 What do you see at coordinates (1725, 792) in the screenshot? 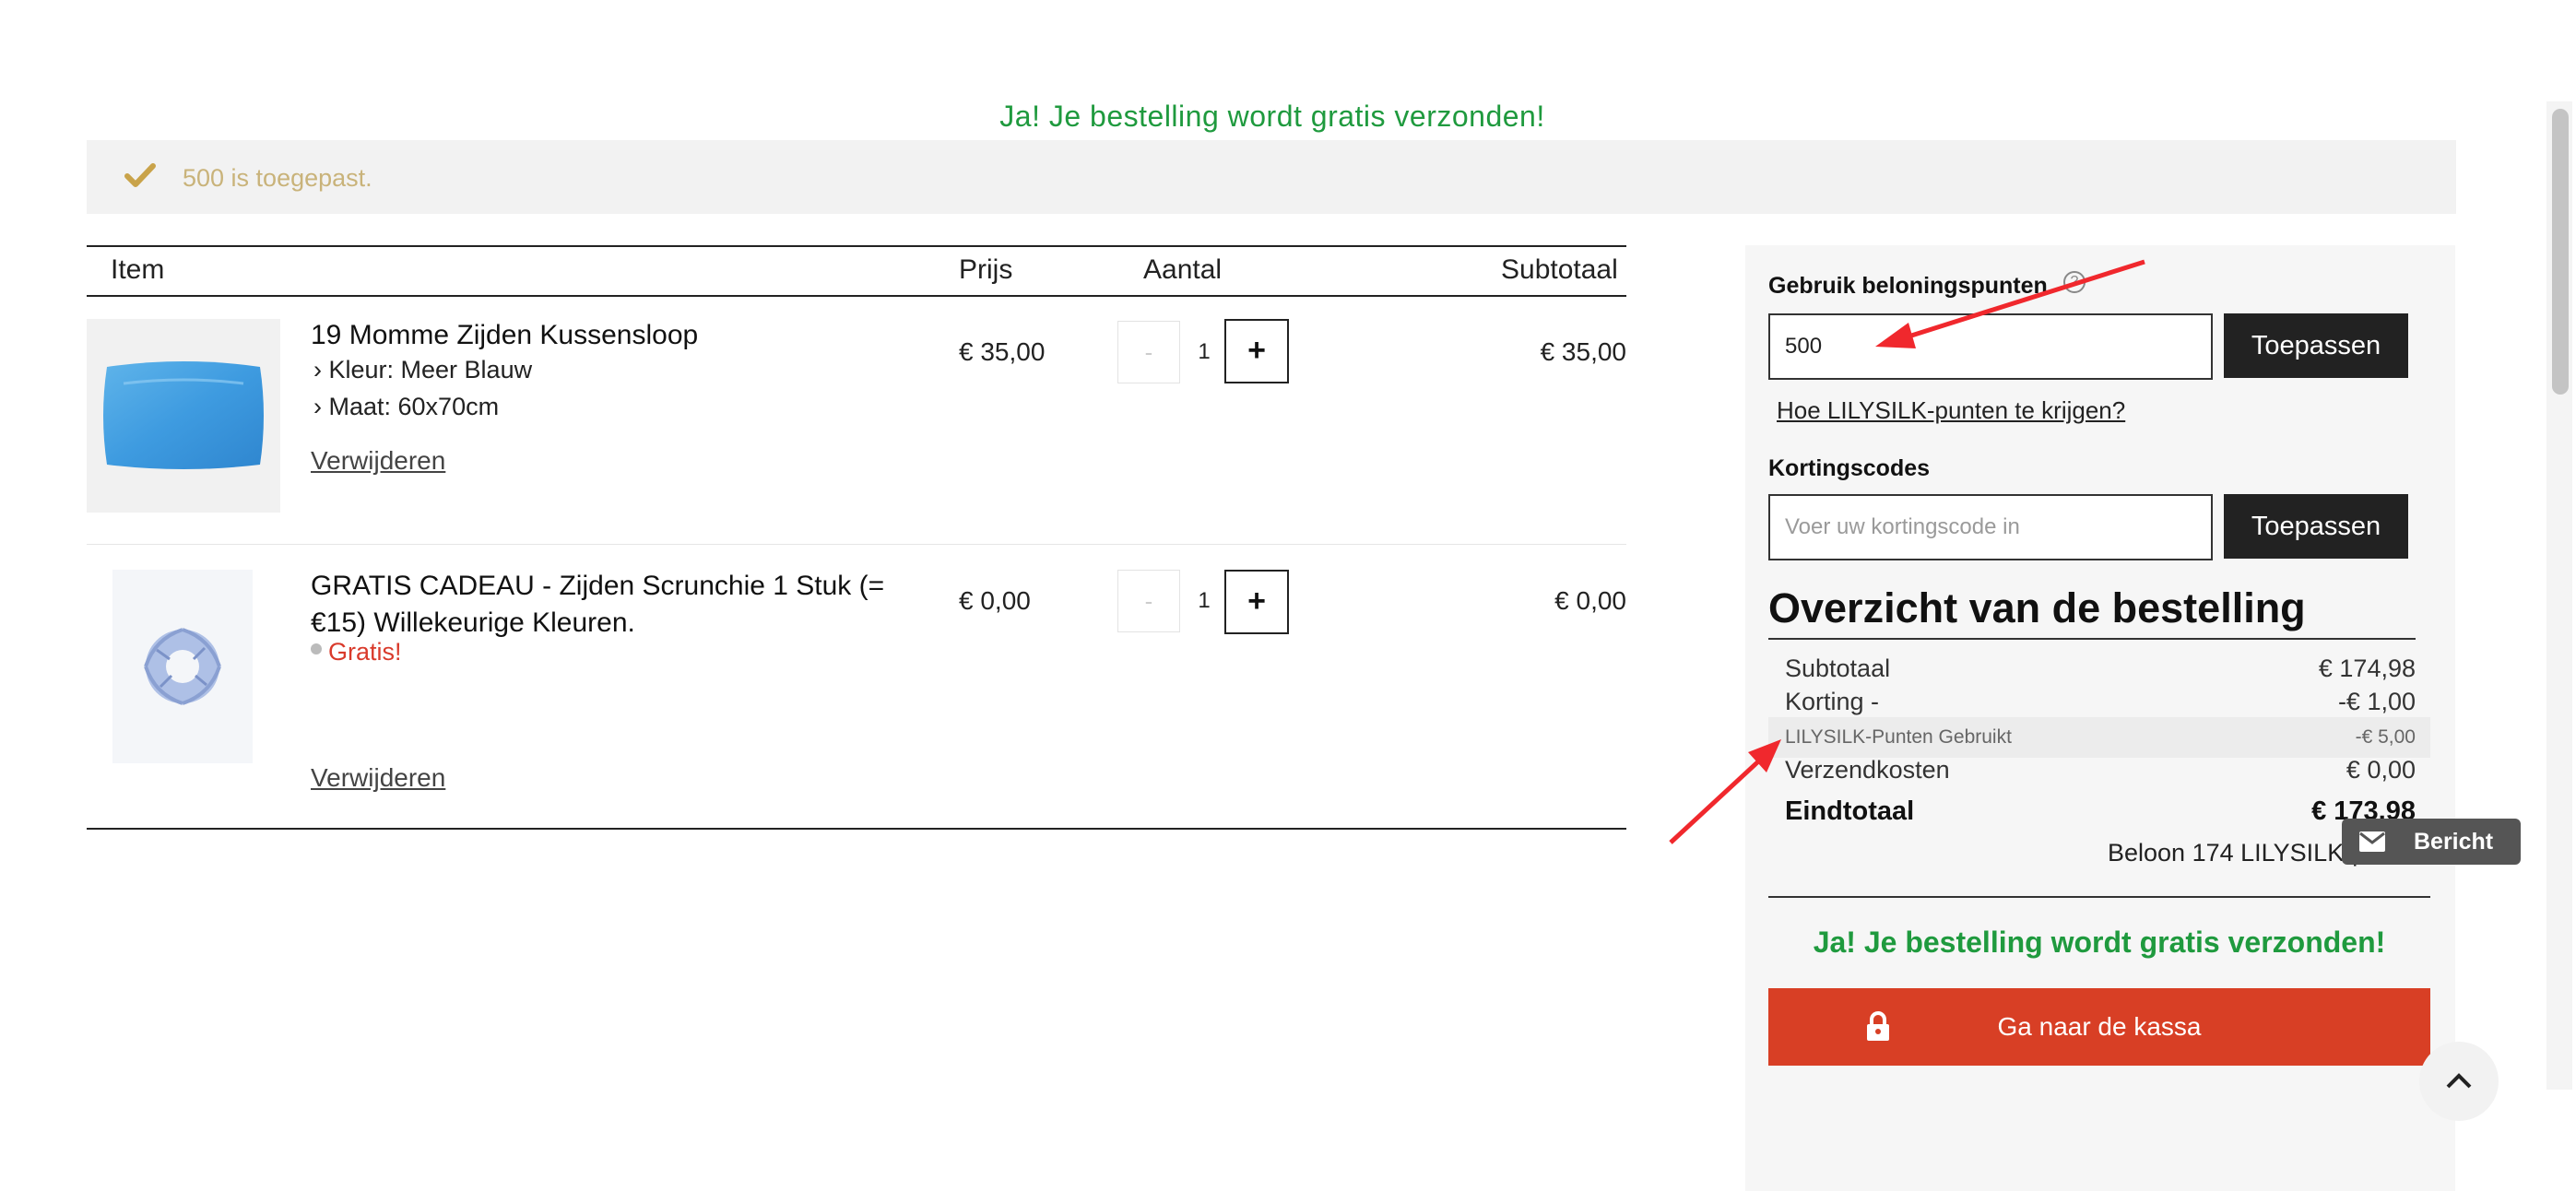
I see `annotation-arrow-summary` at bounding box center [1725, 792].